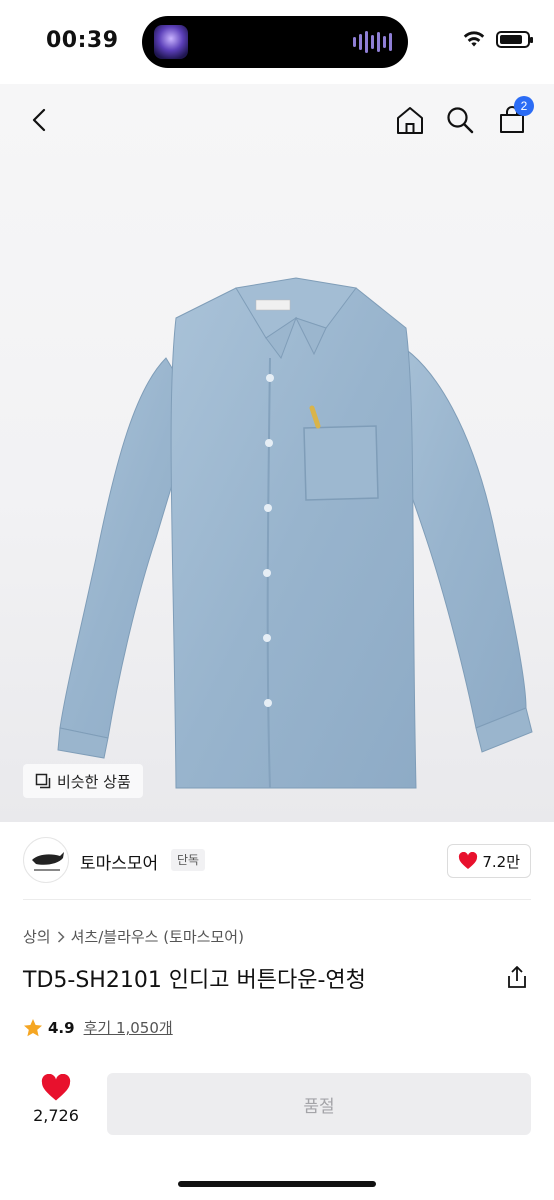  What do you see at coordinates (128, 1027) in the screenshot?
I see `review-count-link: 후기 1,050개` at bounding box center [128, 1027].